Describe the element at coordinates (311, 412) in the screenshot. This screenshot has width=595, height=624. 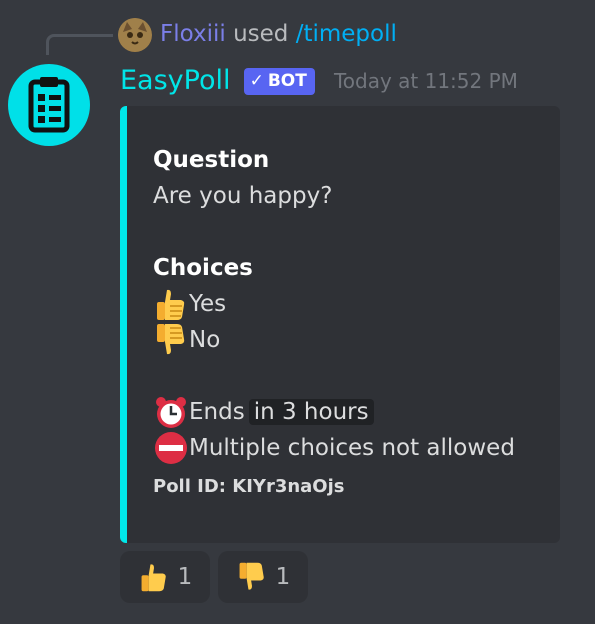
I see `ends-time: in 3 hours` at that location.